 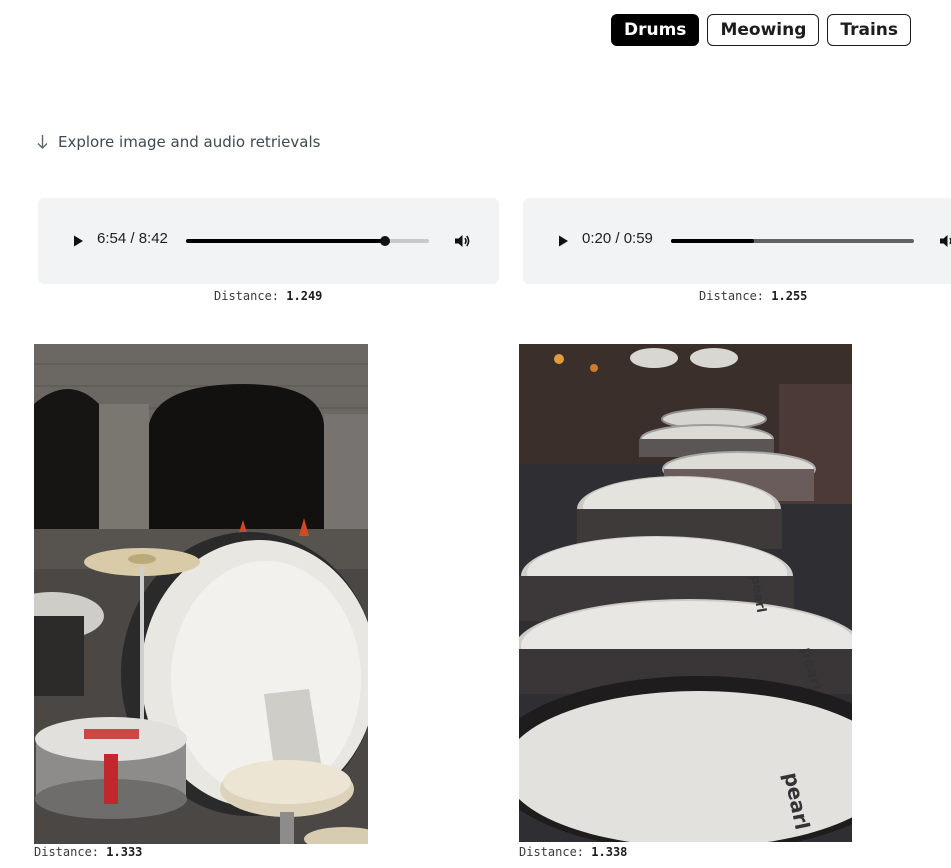 I want to click on image-distance-1: Distance: 1.333, so click(x=88, y=852).